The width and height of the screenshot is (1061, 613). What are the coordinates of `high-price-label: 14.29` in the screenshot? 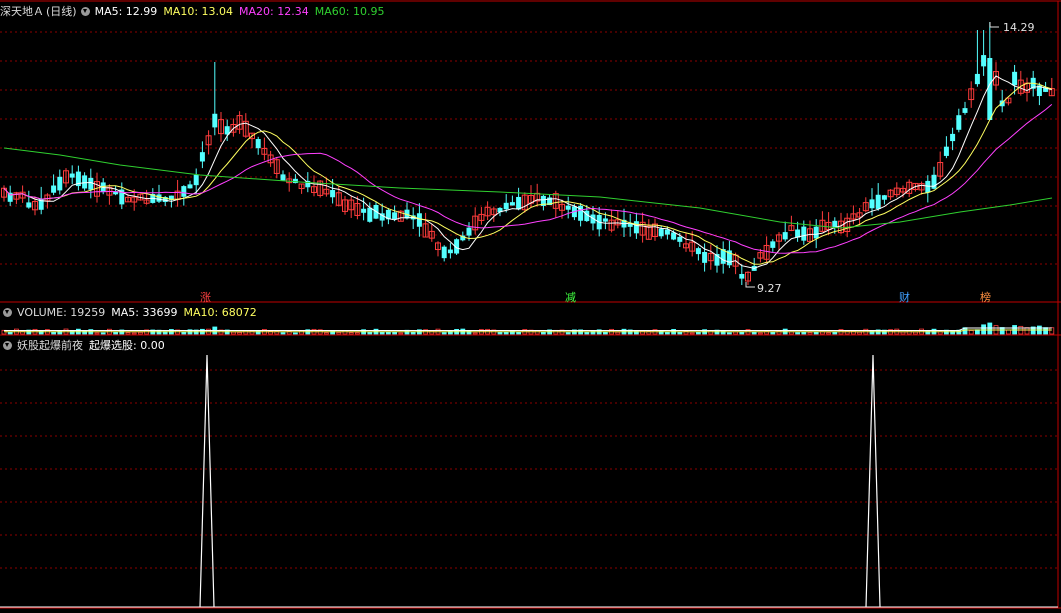 It's located at (1019, 27).